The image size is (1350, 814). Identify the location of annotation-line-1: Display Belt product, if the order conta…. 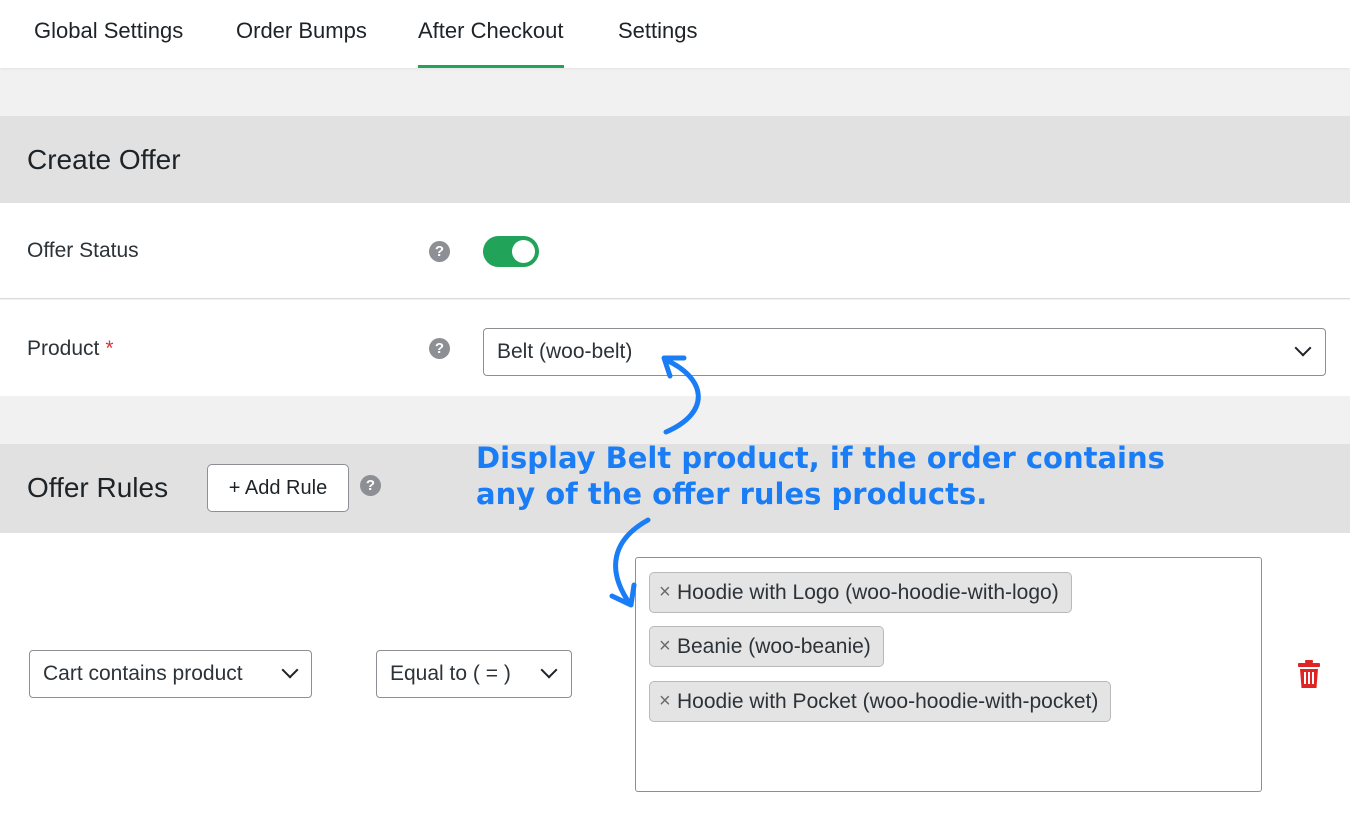
(820, 458).